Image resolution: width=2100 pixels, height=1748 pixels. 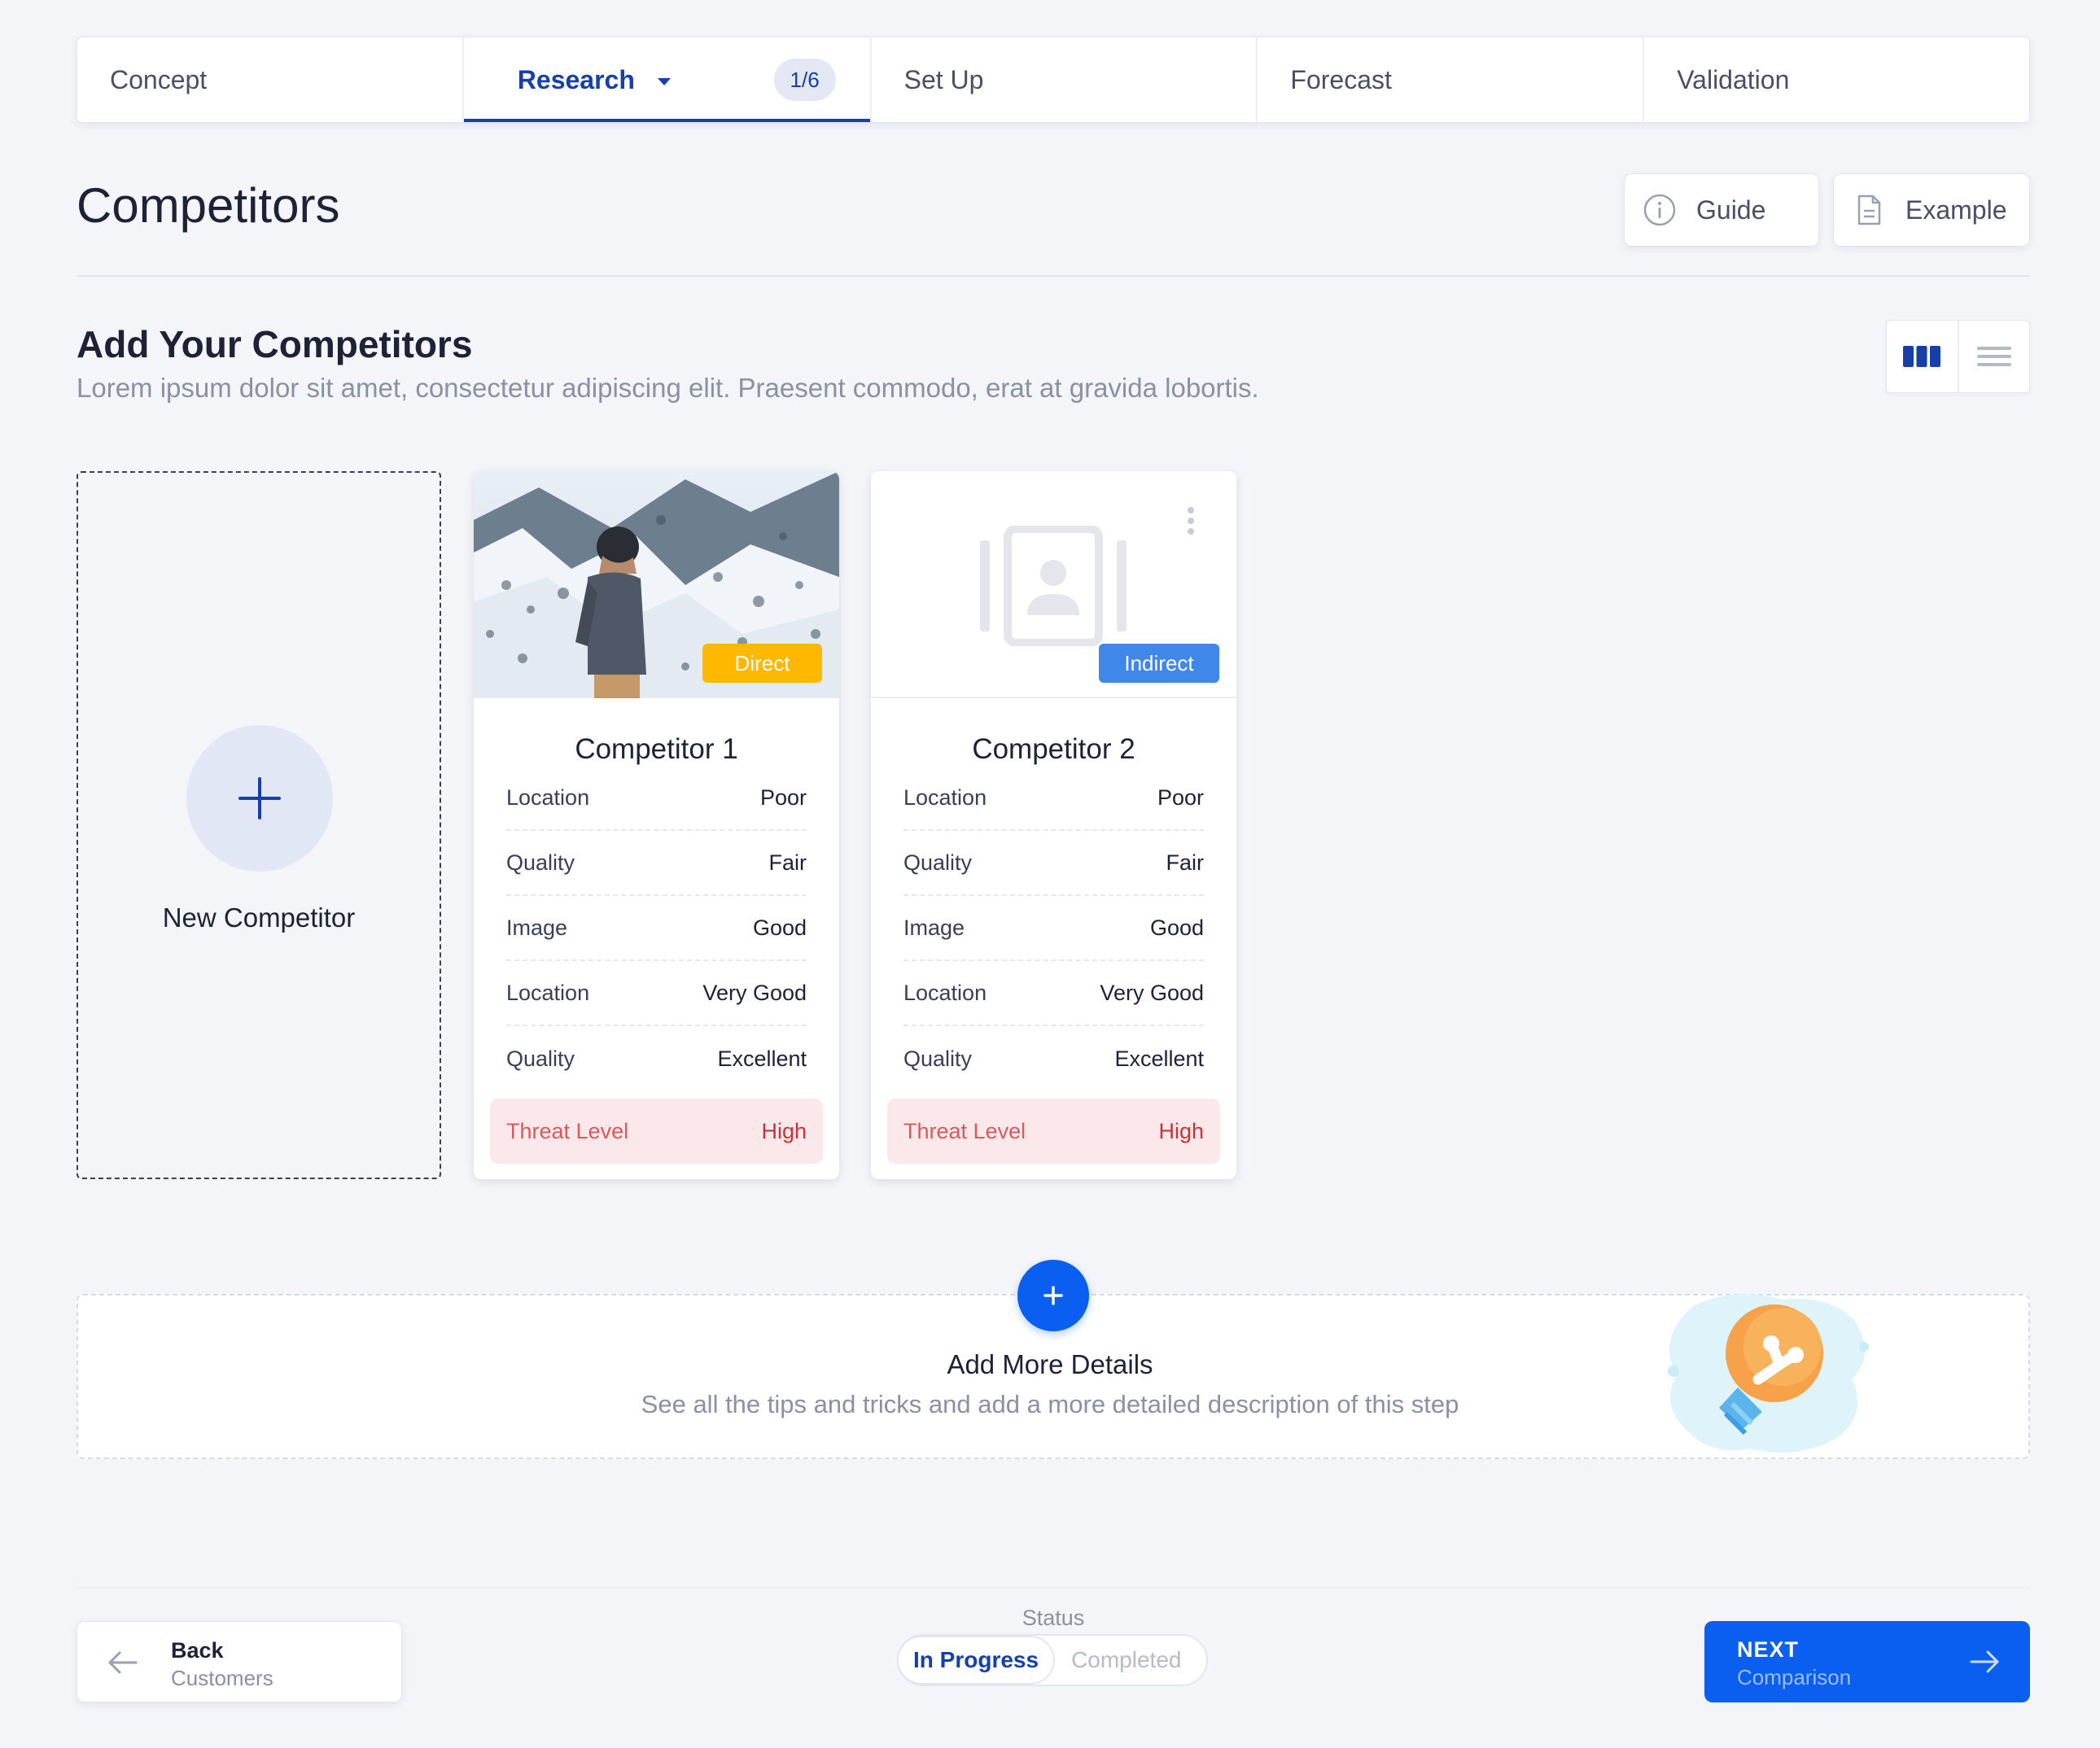 I want to click on view-toggle, so click(x=1958, y=356).